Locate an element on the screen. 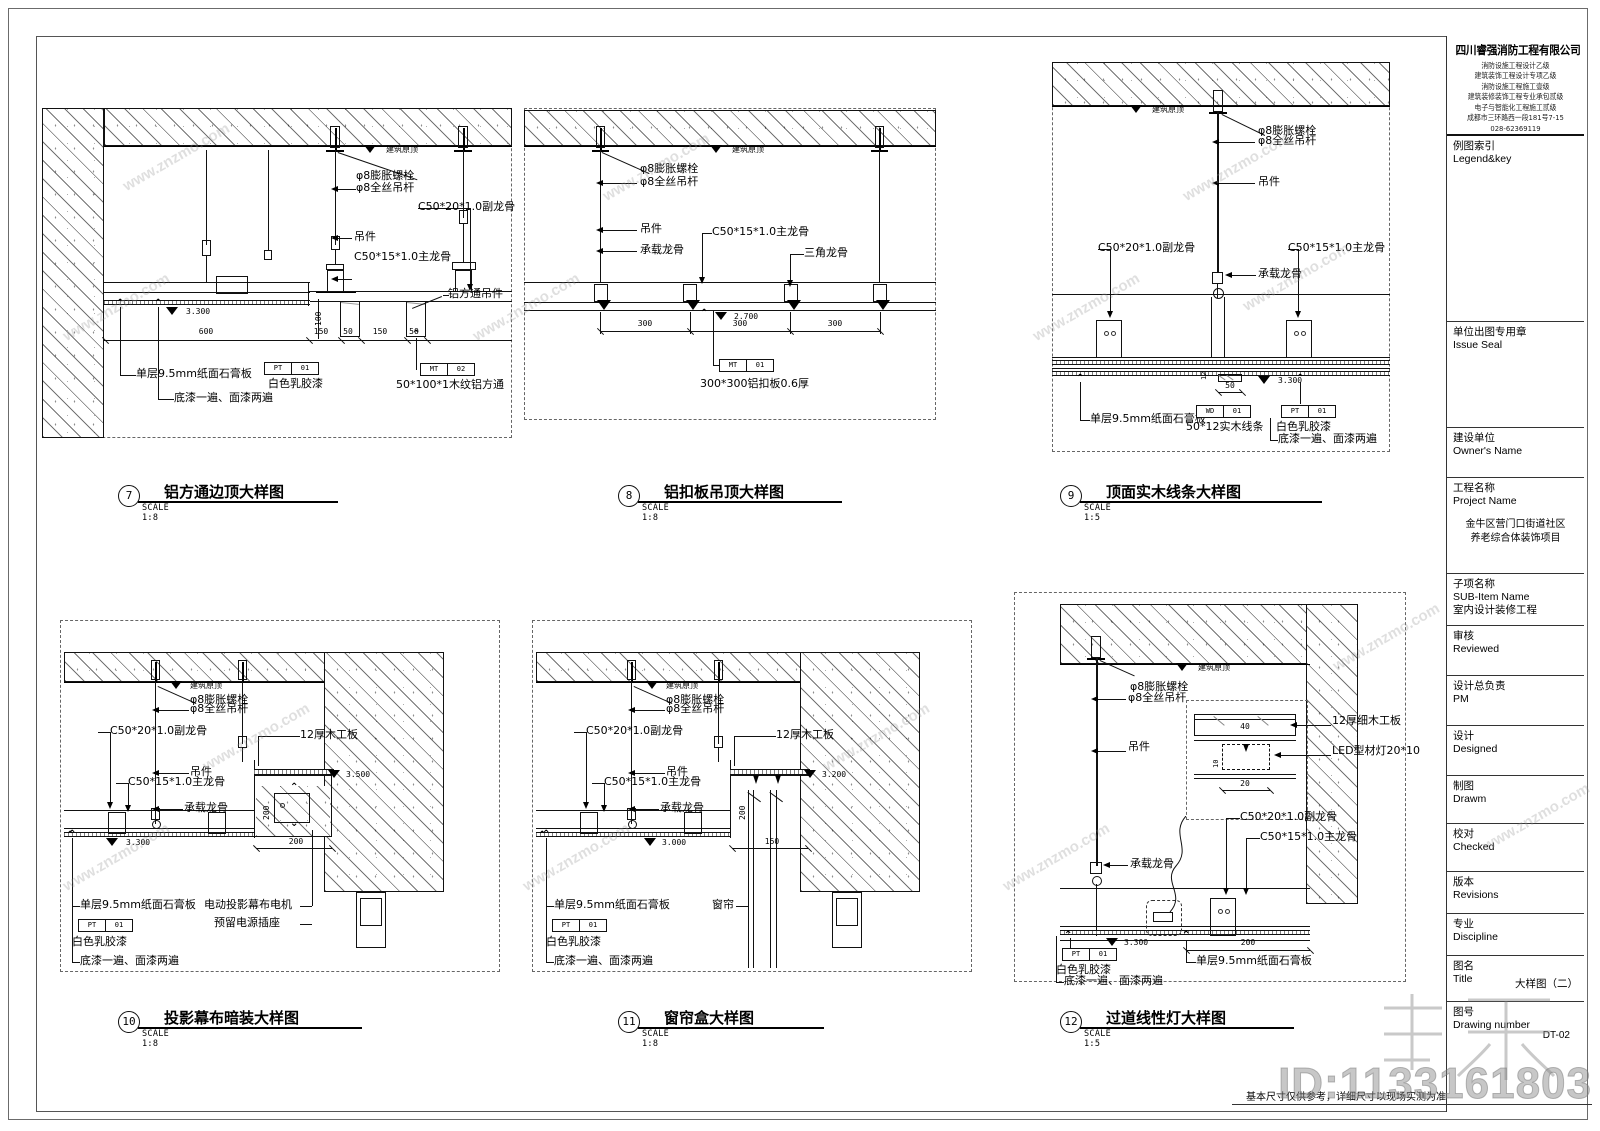 The image size is (1600, 1131). d8-label-bearing-keel: 承载龙骨 is located at coordinates (662, 249).